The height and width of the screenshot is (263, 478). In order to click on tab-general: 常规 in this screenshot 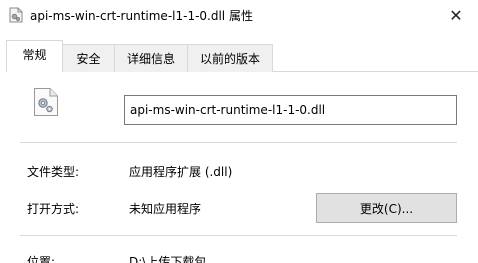, I will do `click(34, 56)`.